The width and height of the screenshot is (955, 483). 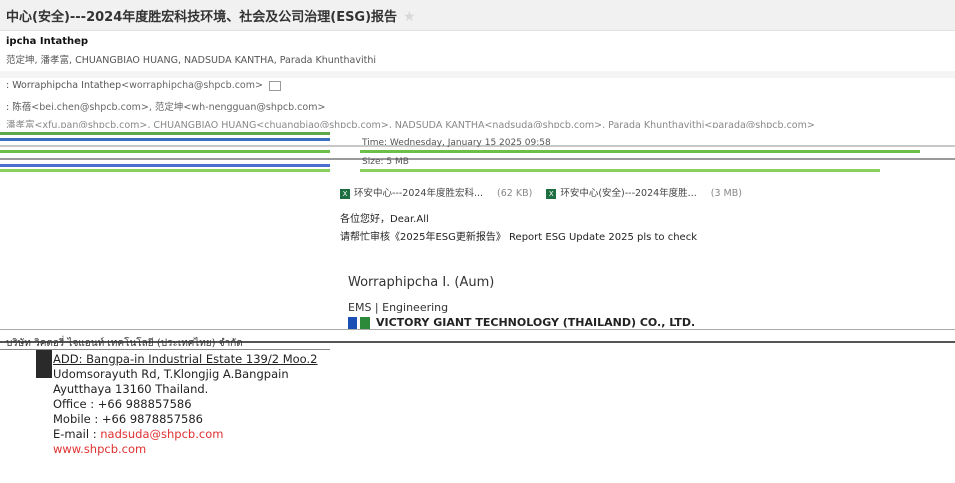 I want to click on email-subject: 中心(安全)---2024年度胜宏科技环境、社会及公司治理(ESG)报告 ★, so click(x=211, y=17).